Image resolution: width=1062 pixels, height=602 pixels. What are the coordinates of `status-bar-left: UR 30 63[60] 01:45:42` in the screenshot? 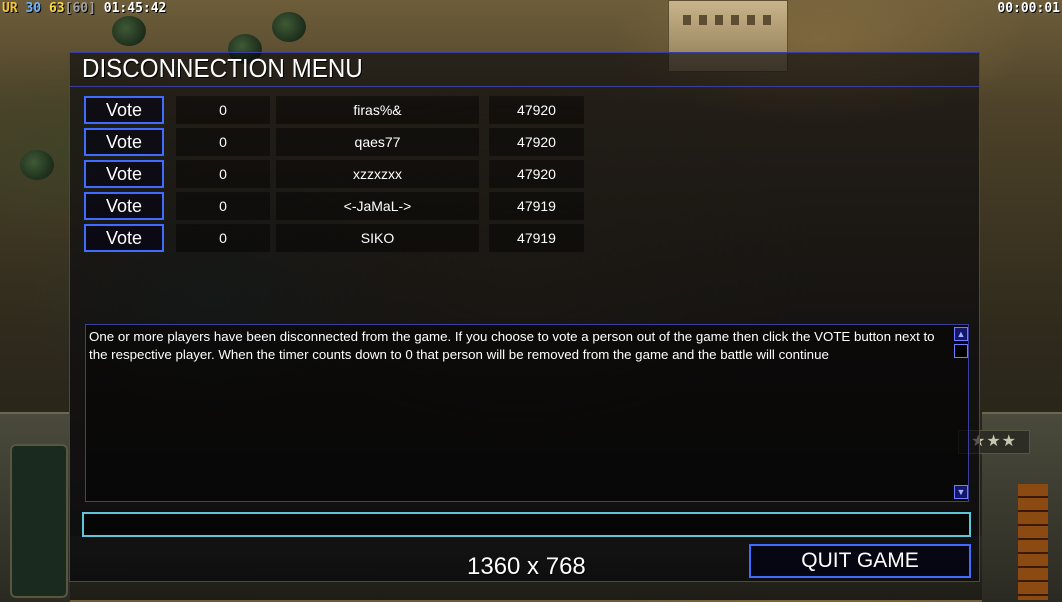 It's located at (84, 8).